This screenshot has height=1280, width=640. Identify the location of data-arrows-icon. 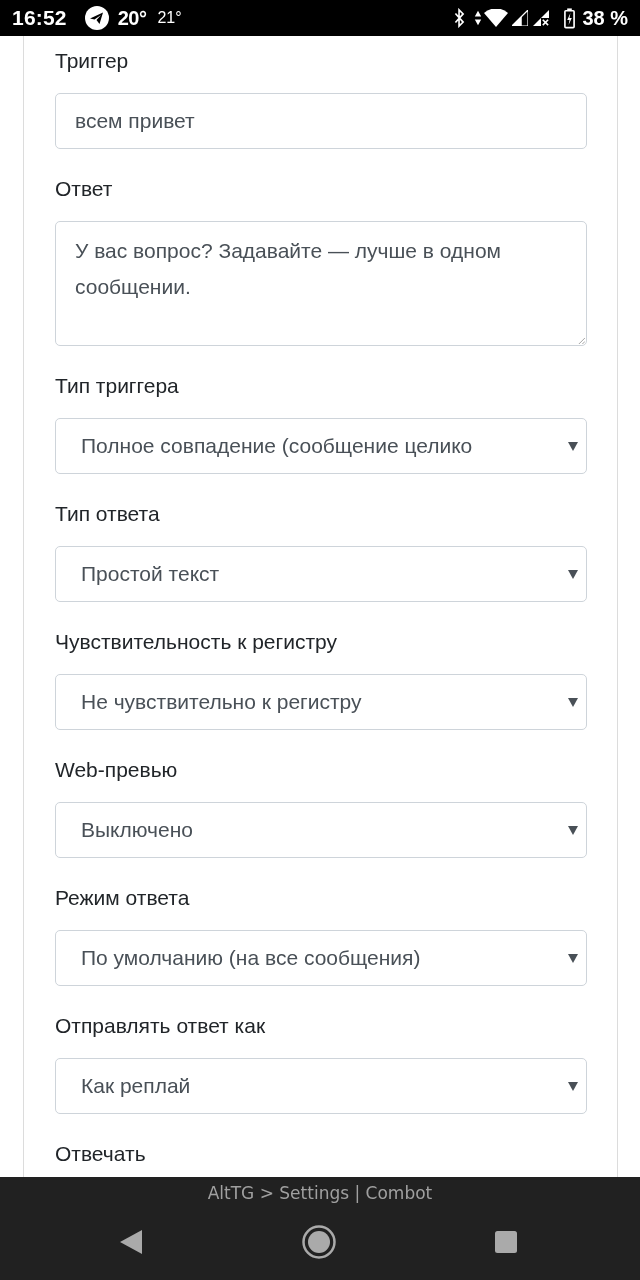
(478, 18).